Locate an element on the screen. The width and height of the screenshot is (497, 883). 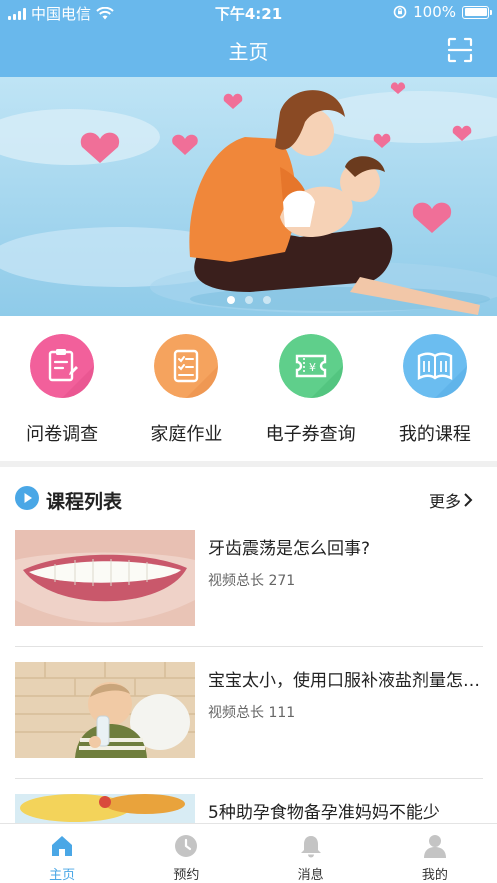
course-item: 牙齿震荡是怎么回事? 视频总长 271 is located at coordinates (248, 596).